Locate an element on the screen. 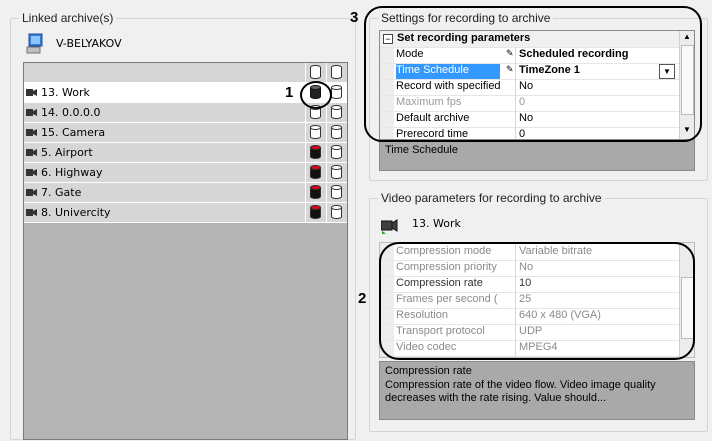  video-camera-label: 13. Work is located at coordinates (436, 223).